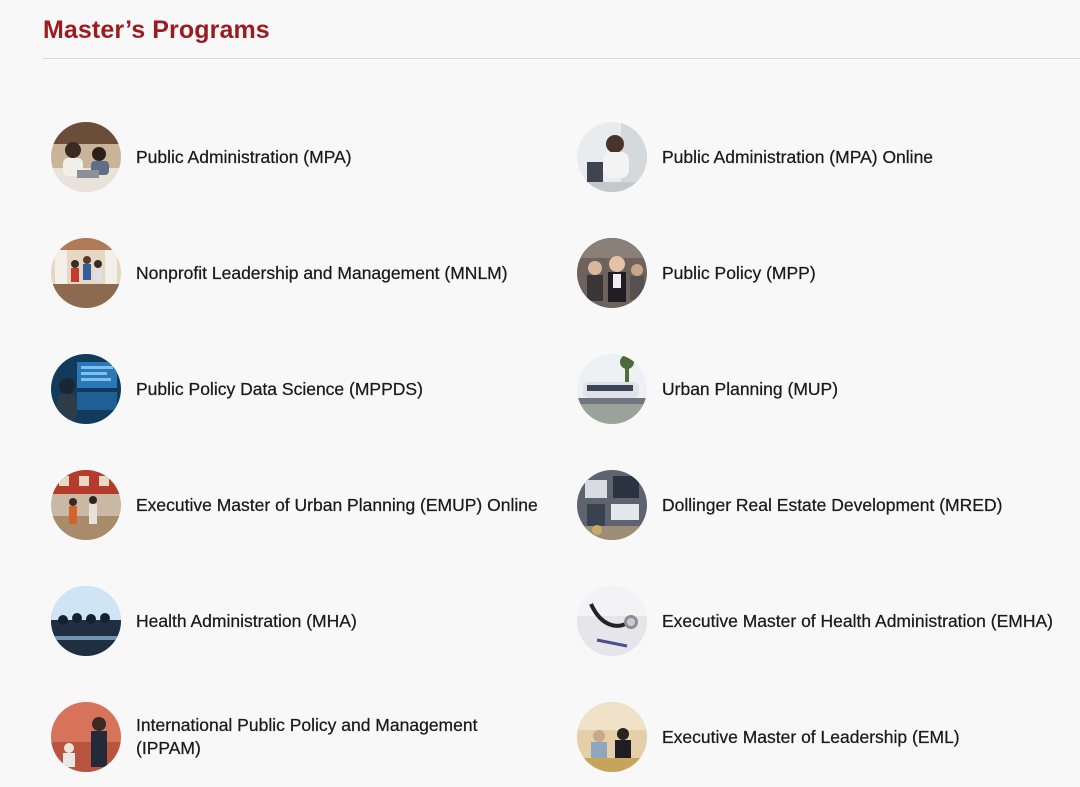  I want to click on students-at-table-photo, so click(86, 157).